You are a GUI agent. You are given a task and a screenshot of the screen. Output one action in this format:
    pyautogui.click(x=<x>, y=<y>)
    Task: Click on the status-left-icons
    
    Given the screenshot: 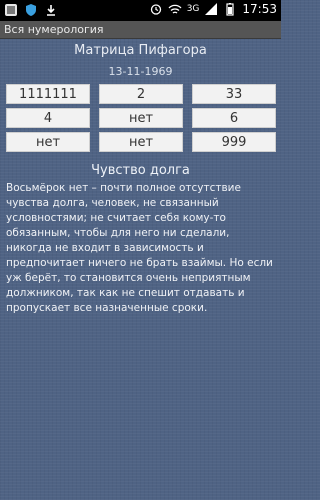 What is the action you would take?
    pyautogui.click(x=31, y=10)
    